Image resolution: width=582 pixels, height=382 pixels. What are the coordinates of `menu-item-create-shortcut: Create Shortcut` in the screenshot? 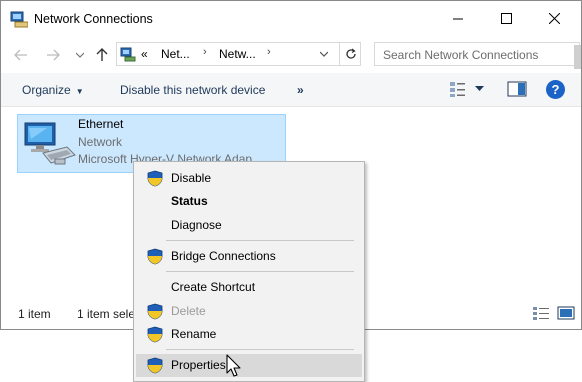 It's located at (249, 287).